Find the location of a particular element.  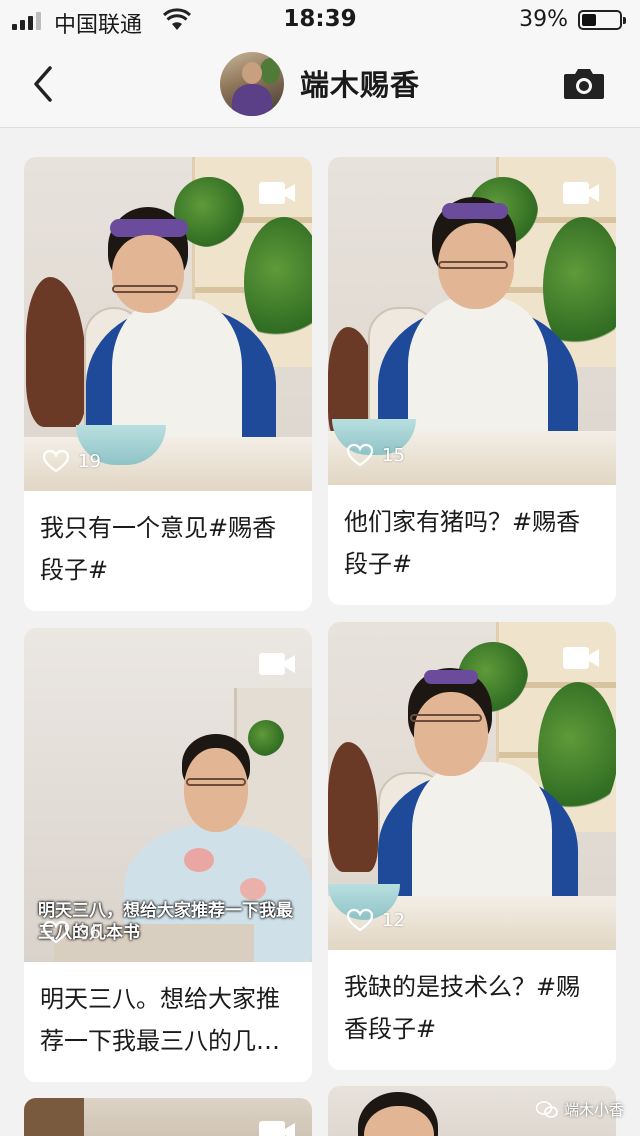

page-title: 端木赐香 is located at coordinates (360, 85).